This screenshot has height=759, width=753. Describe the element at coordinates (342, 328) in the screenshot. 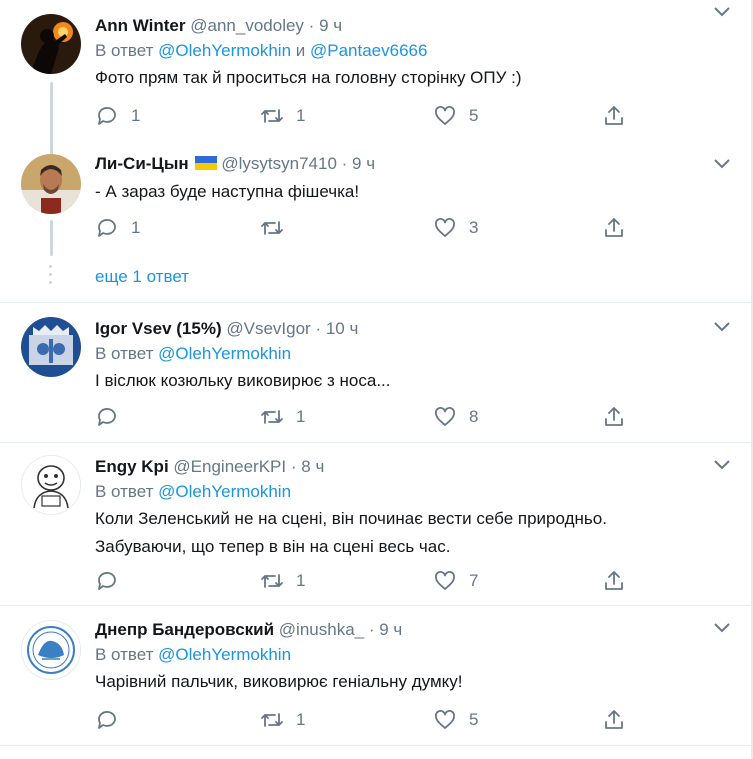

I see `timestamp: 10 ч` at that location.